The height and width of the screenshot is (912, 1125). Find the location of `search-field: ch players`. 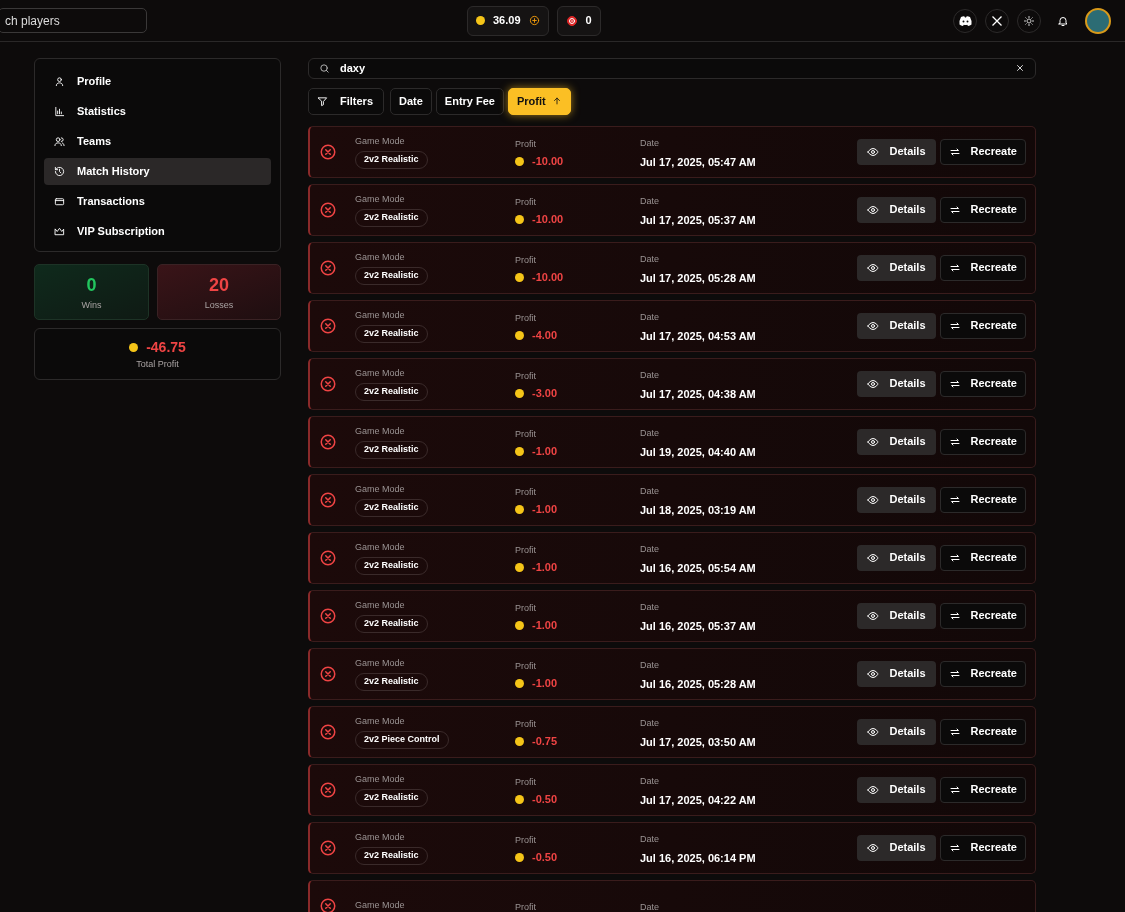

search-field: ch players is located at coordinates (73, 20).